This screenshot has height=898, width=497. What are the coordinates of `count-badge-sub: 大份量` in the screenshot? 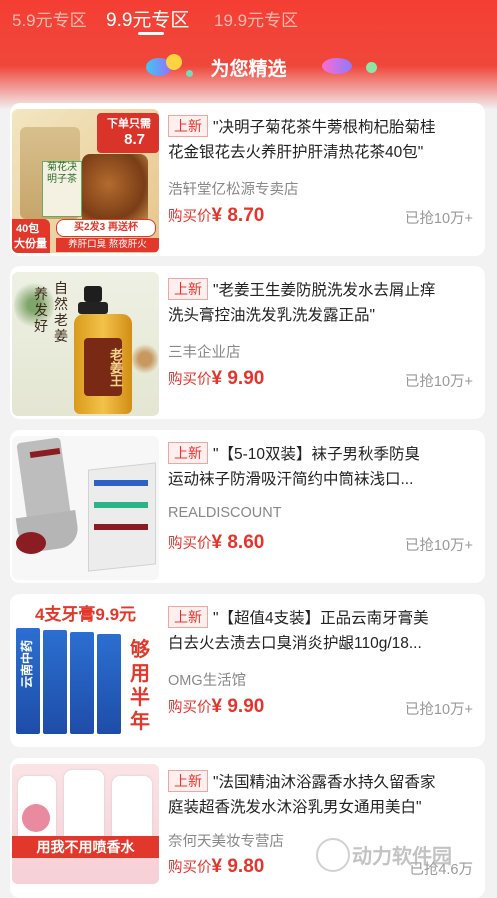 It's located at (30, 244).